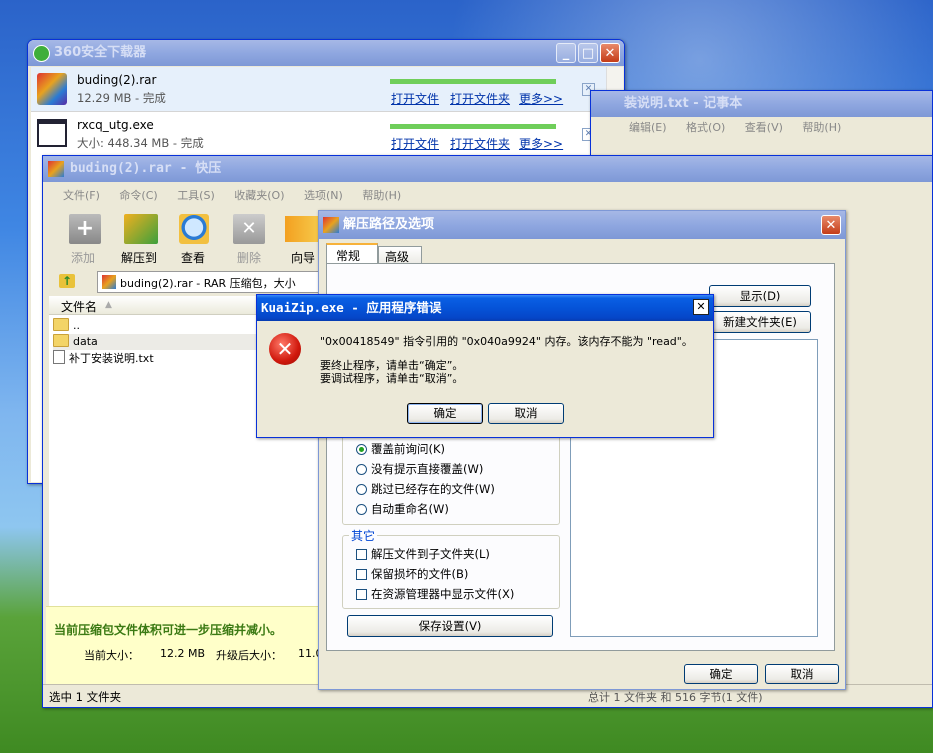  I want to click on notepad-titlebar: 装说明.txt - 记事本, so click(761, 104).